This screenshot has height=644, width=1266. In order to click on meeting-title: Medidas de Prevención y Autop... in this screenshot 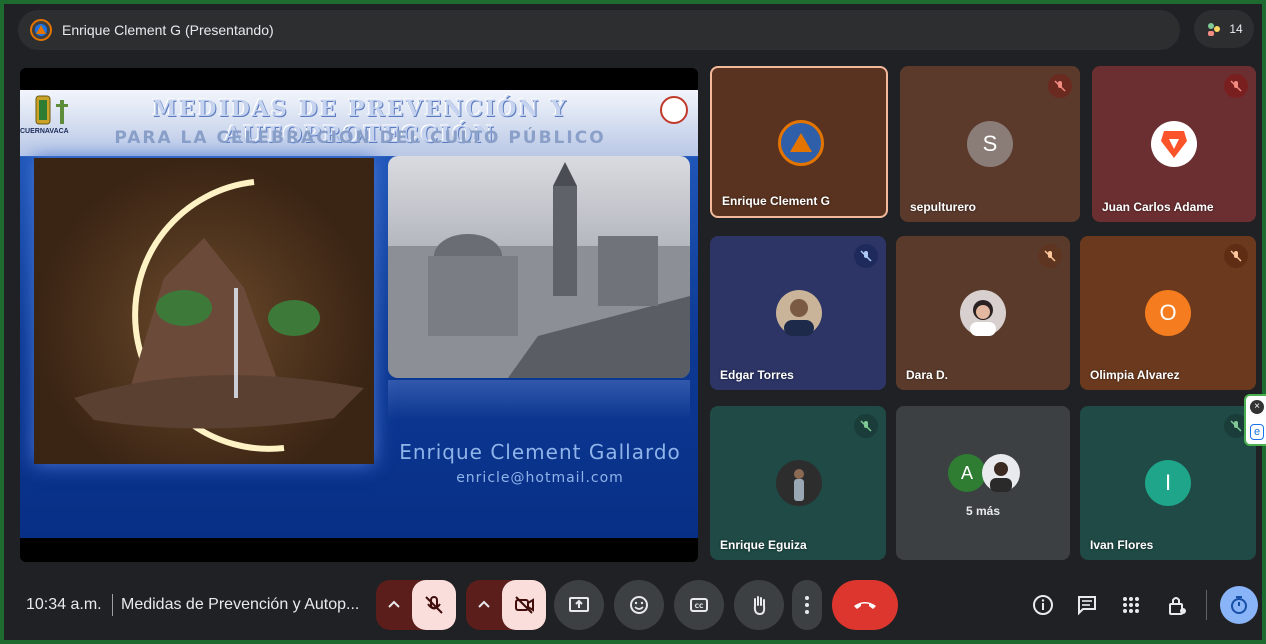, I will do `click(240, 604)`.